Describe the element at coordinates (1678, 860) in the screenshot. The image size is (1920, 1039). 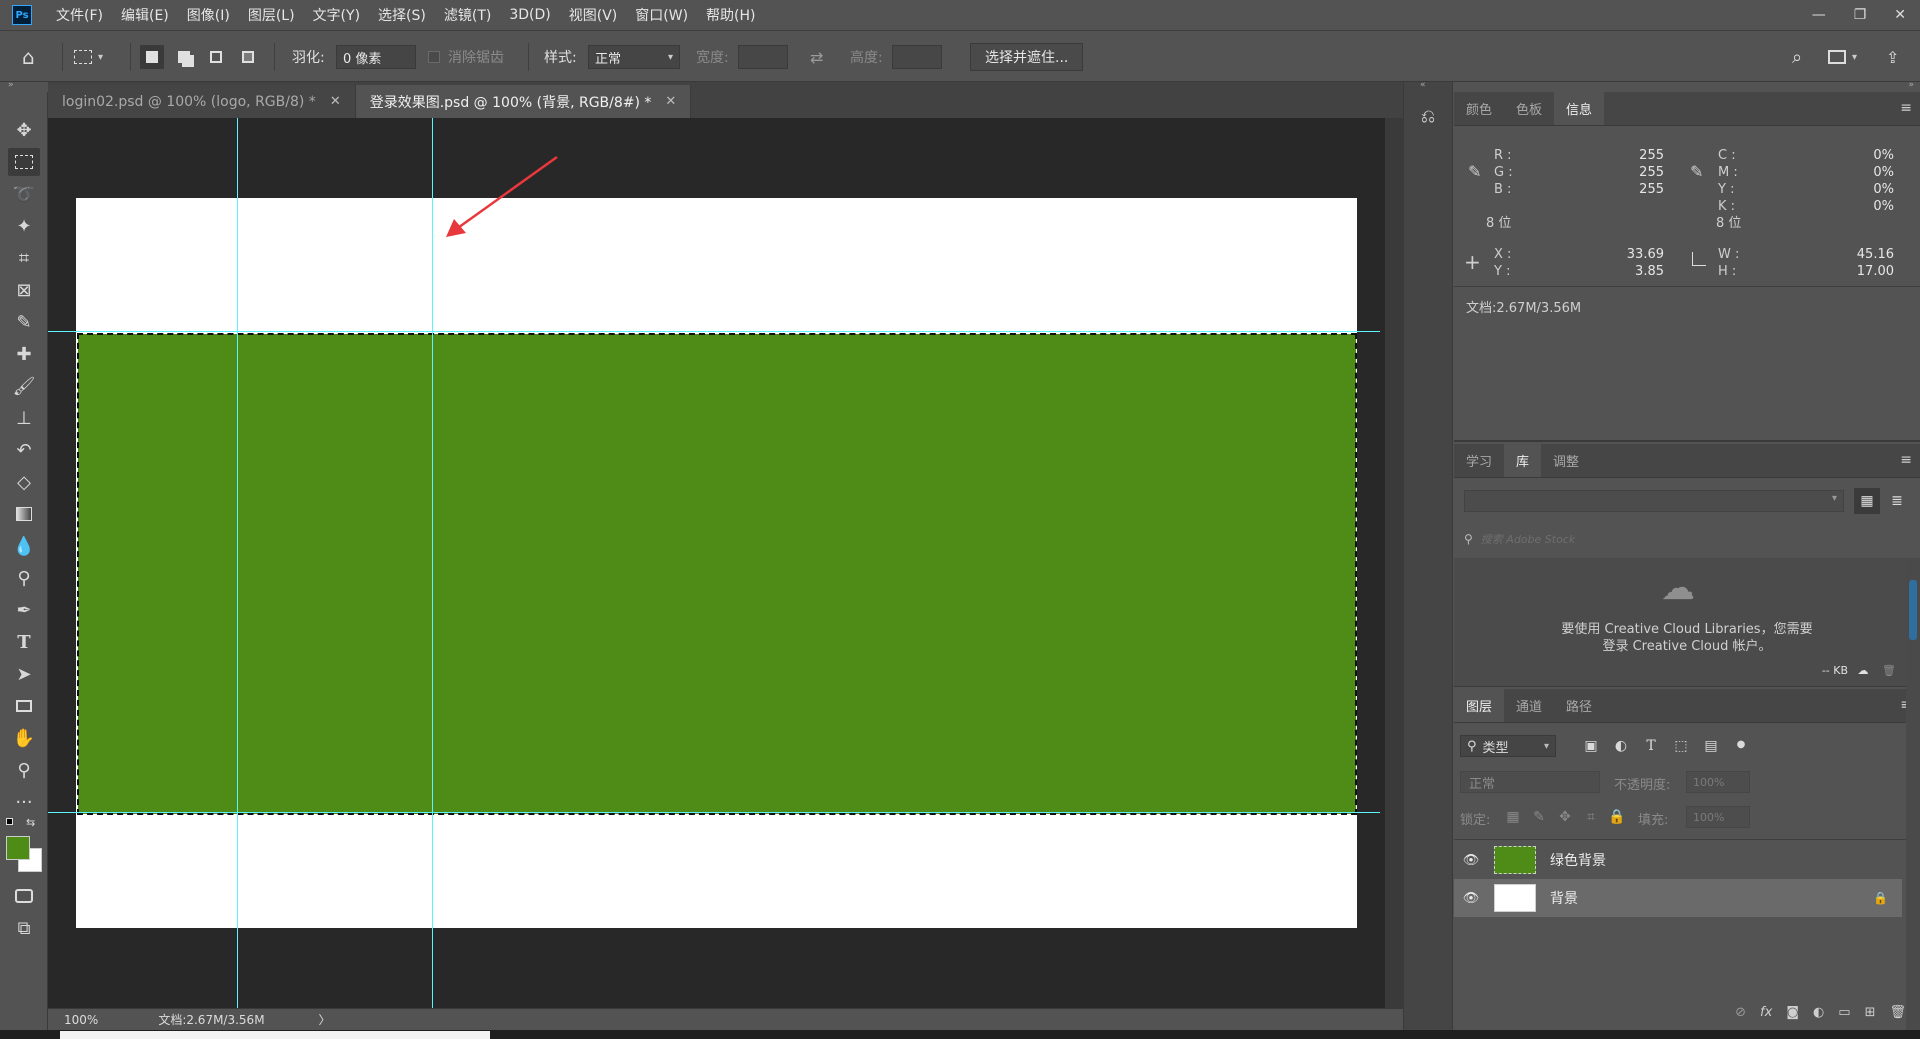
I see `layer-row-green-background: 👁 绿色背景` at that location.